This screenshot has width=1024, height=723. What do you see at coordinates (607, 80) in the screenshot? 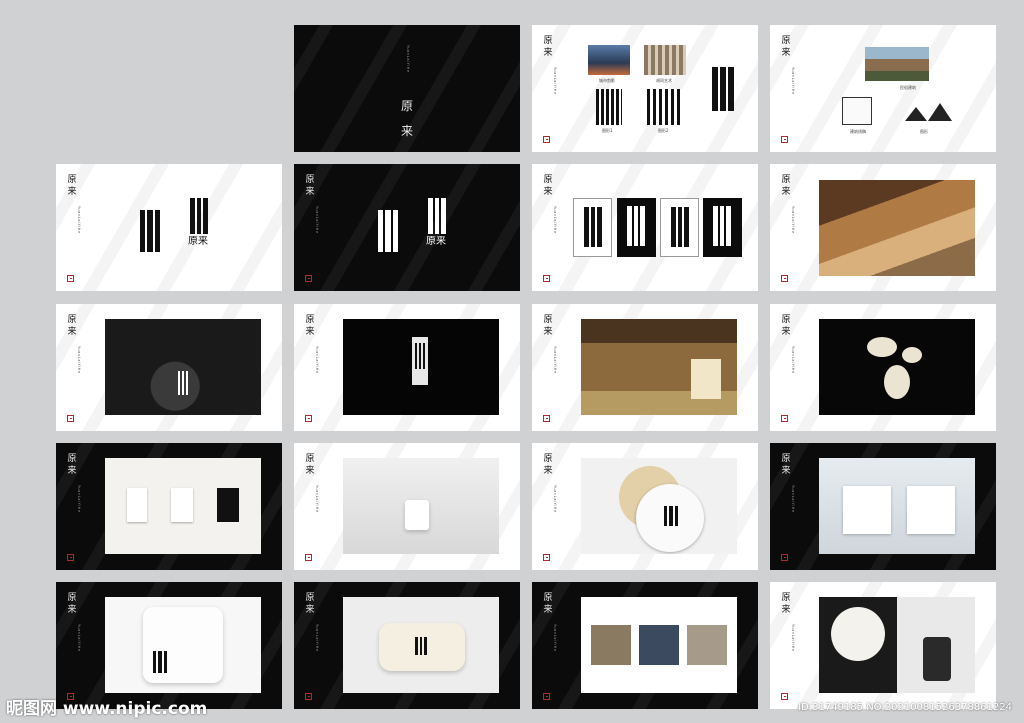
I see `label-city: 城市剪影` at bounding box center [607, 80].